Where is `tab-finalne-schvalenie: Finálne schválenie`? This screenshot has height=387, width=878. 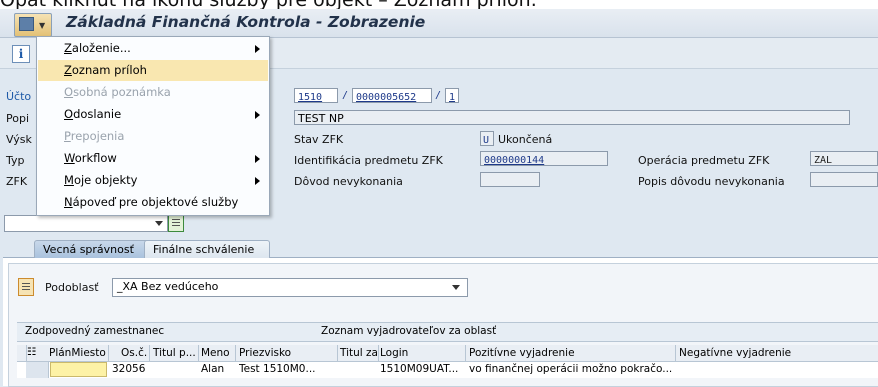
tab-finalne-schvalenie: Finálne schválenie is located at coordinates (207, 249).